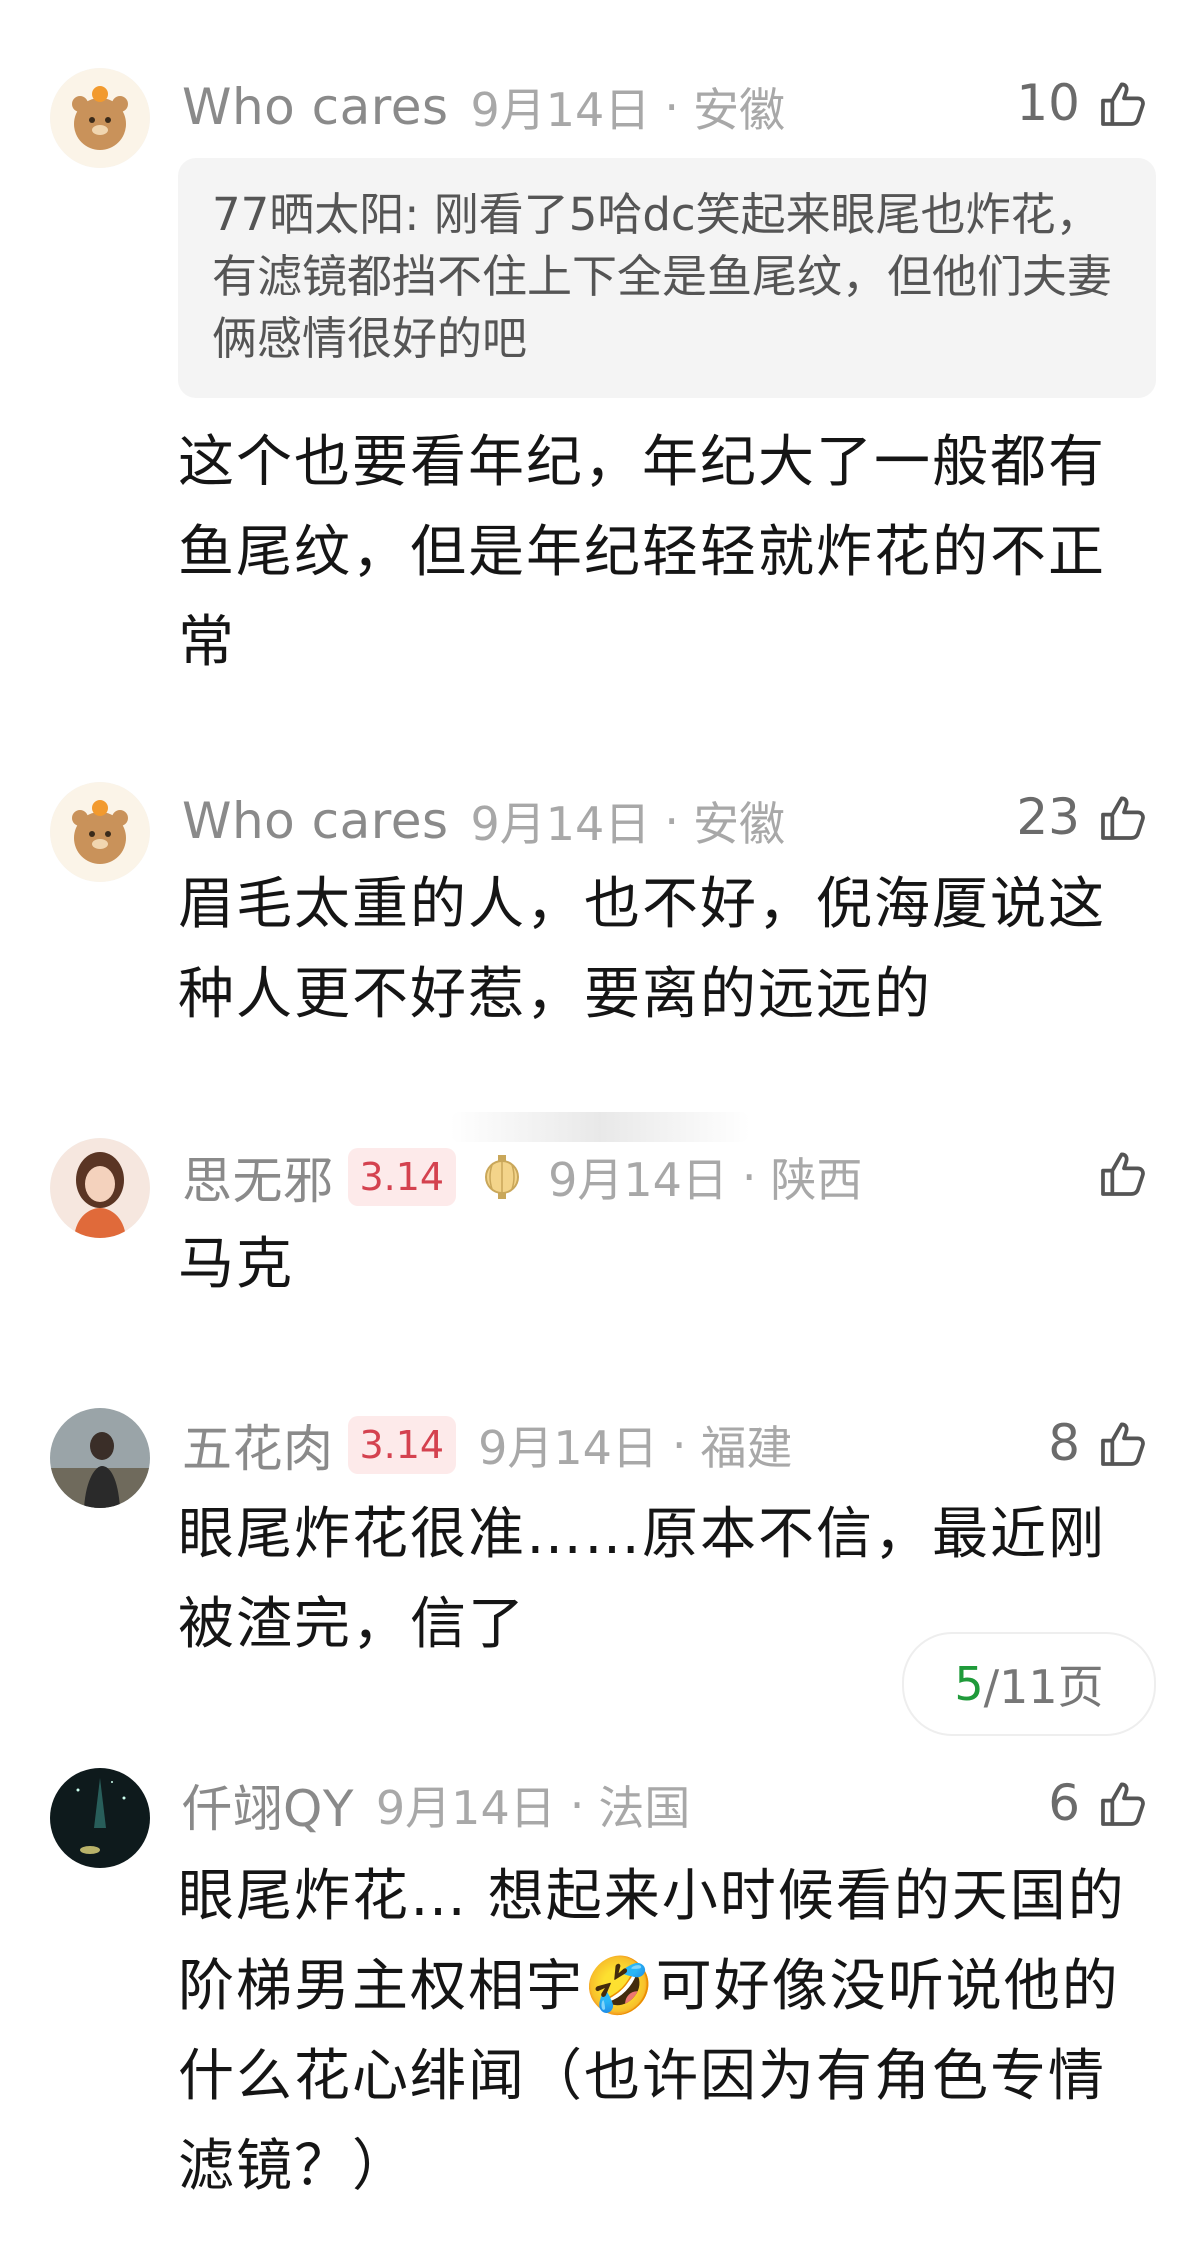 This screenshot has height=2253, width=1200. What do you see at coordinates (1084, 817) in the screenshot?
I see `like-button: 23` at bounding box center [1084, 817].